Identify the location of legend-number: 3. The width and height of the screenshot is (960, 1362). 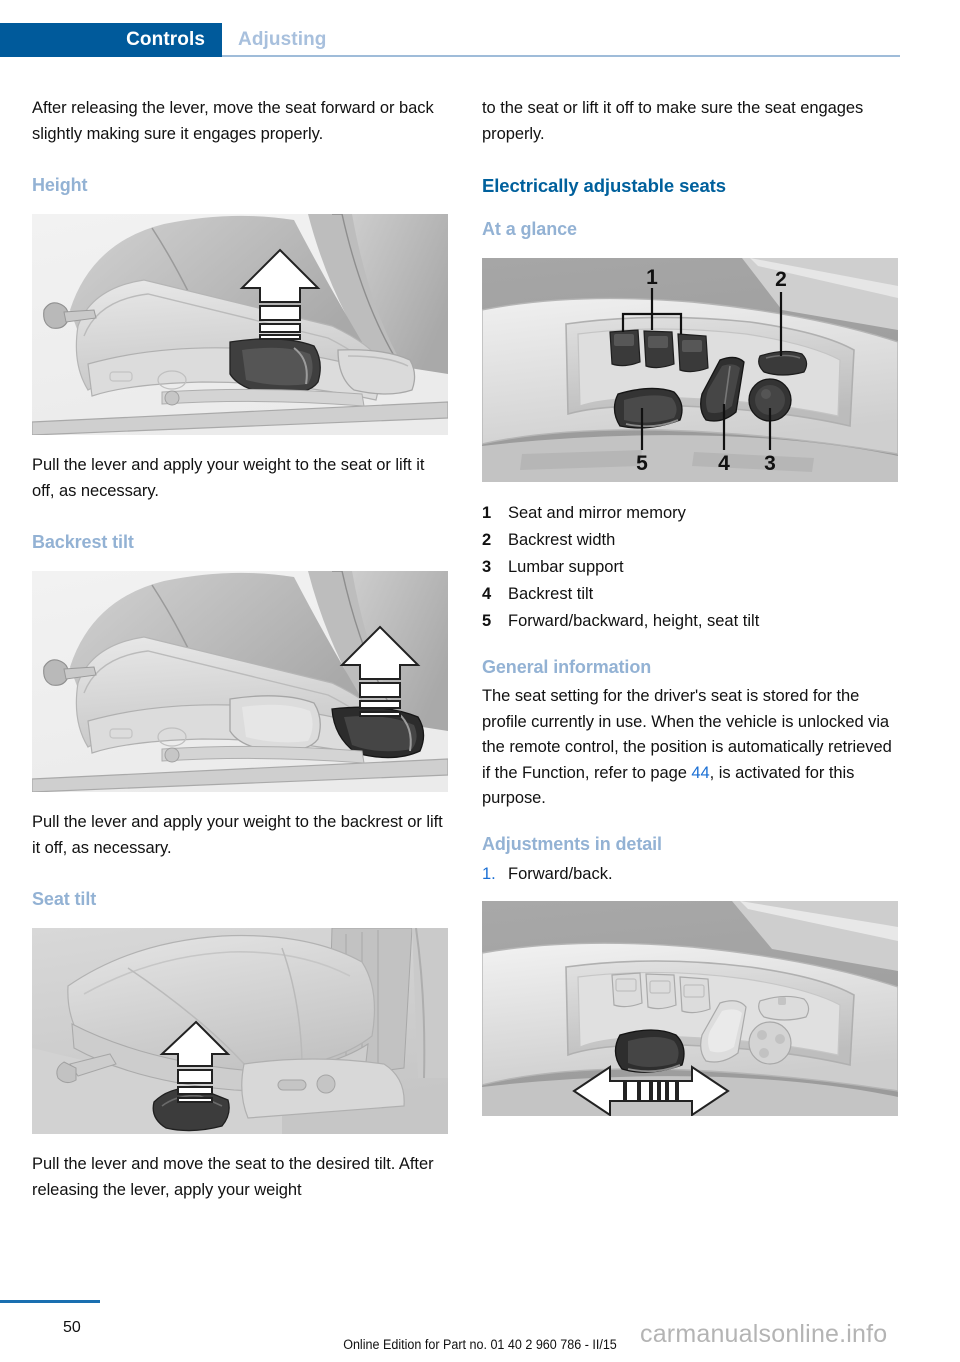
(487, 567).